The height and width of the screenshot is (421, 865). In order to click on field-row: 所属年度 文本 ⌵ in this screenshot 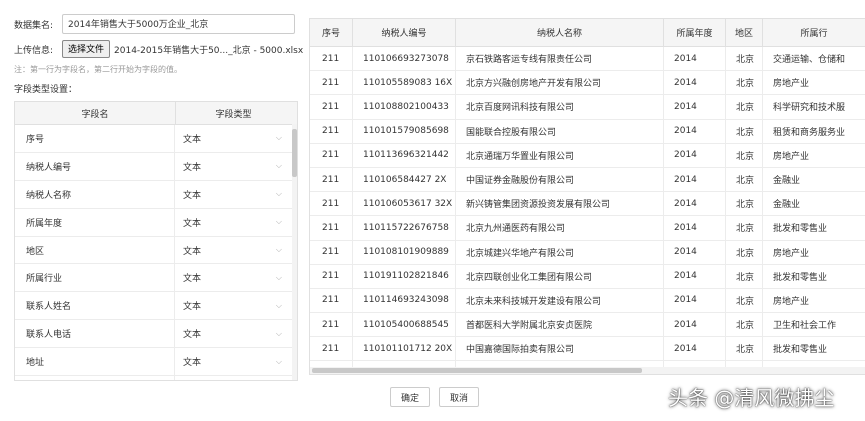, I will do `click(156, 222)`.